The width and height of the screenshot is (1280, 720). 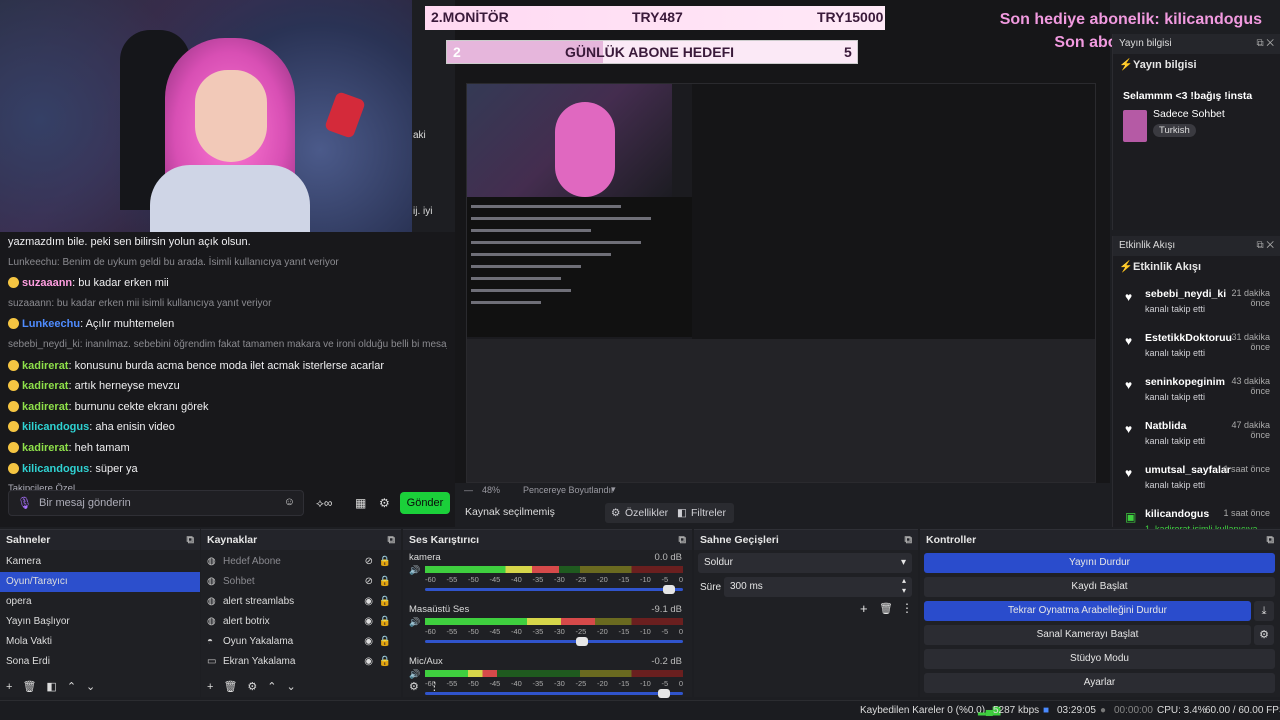 What do you see at coordinates (468, 490) in the screenshot?
I see `zoom-minus: —` at bounding box center [468, 490].